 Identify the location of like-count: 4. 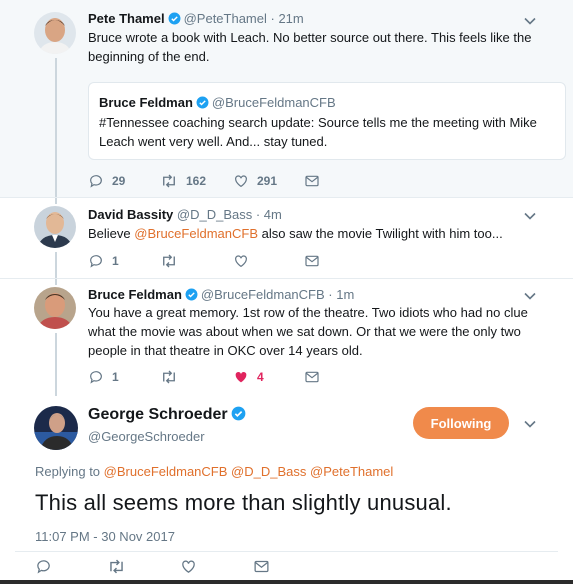
(260, 377).